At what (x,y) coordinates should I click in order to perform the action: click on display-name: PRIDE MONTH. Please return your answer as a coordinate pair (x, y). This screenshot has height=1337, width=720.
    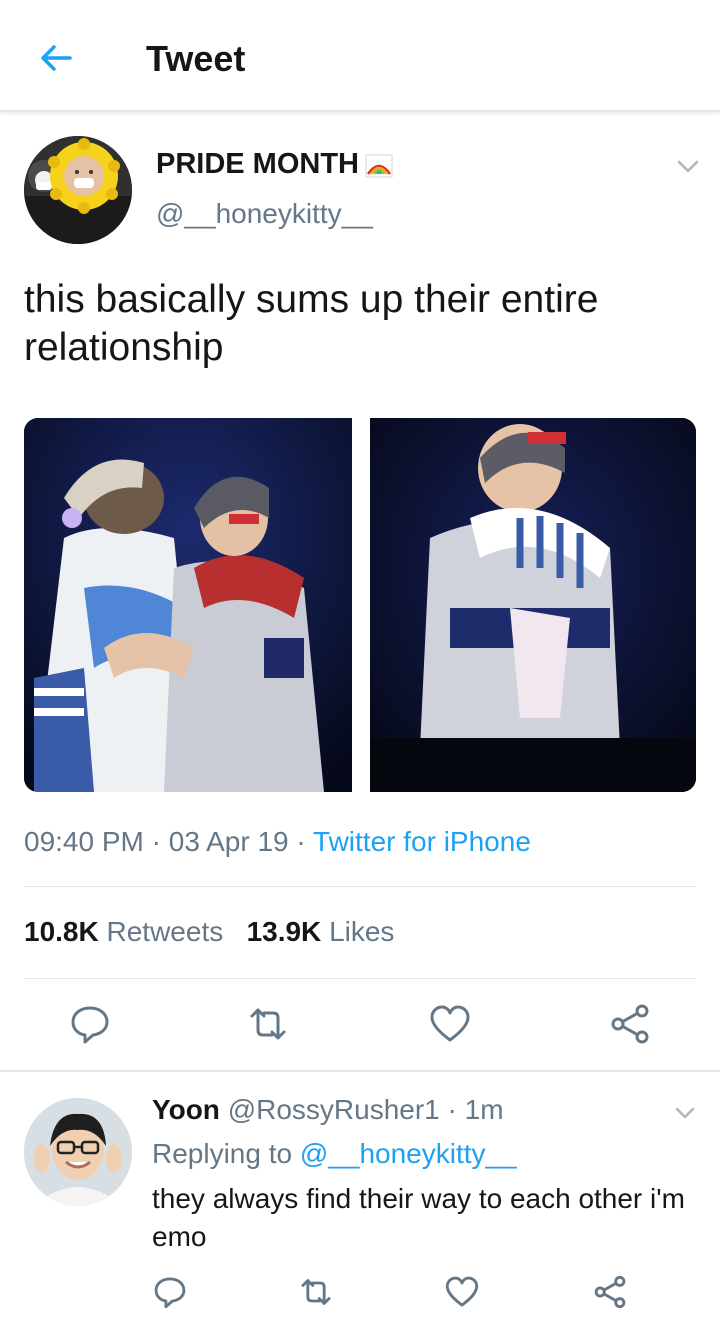
    Looking at the image, I should click on (257, 164).